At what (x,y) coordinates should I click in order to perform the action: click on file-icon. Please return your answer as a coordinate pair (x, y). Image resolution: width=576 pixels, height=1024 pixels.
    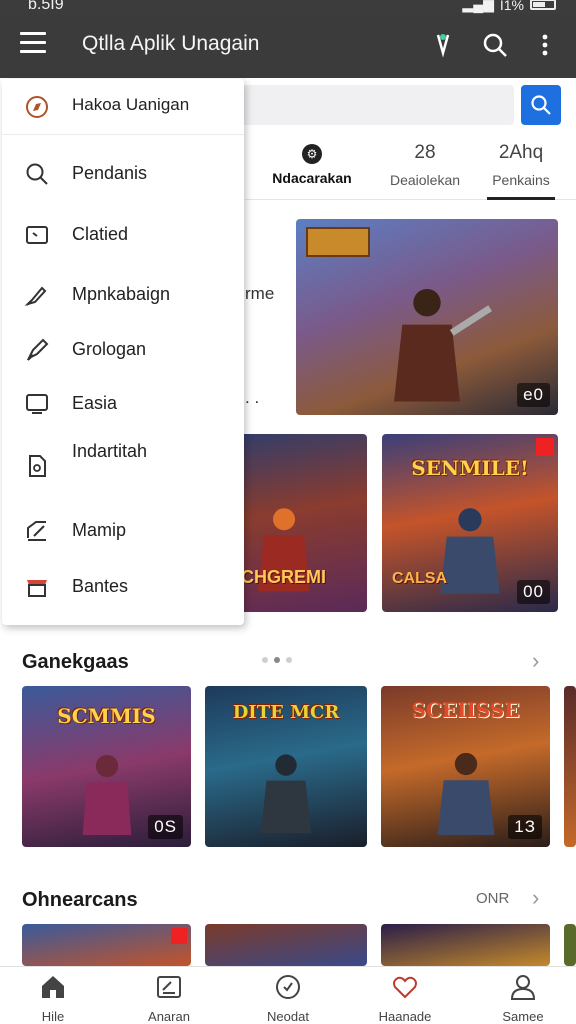
    Looking at the image, I should click on (37, 466).